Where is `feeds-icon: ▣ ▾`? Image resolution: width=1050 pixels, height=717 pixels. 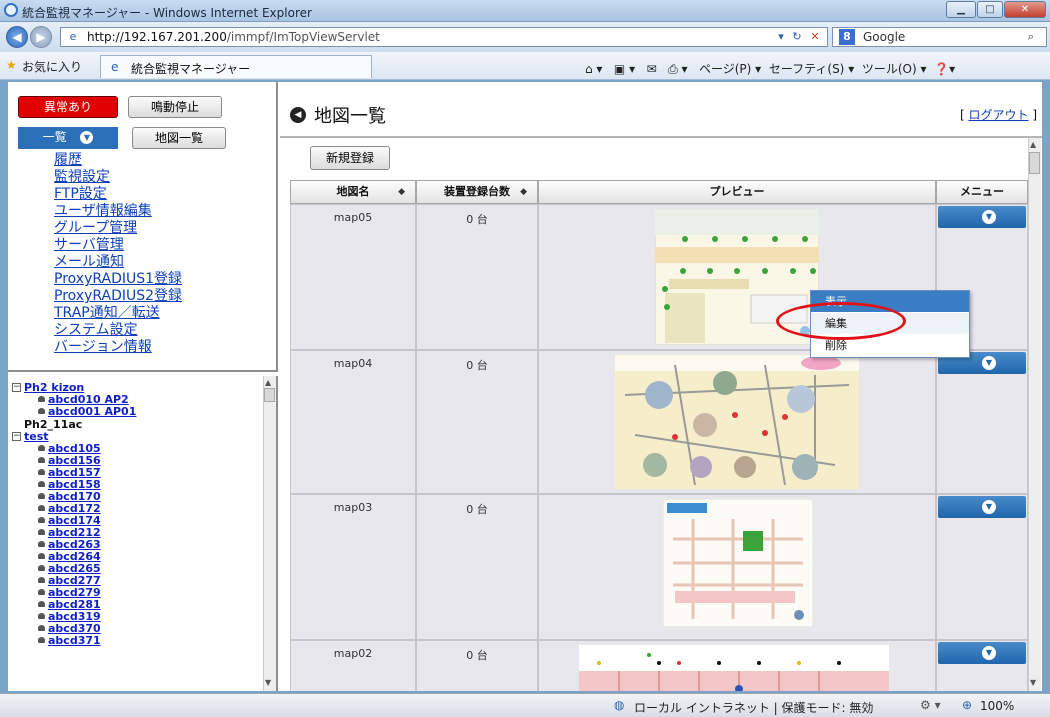
feeds-icon: ▣ ▾ is located at coordinates (624, 69).